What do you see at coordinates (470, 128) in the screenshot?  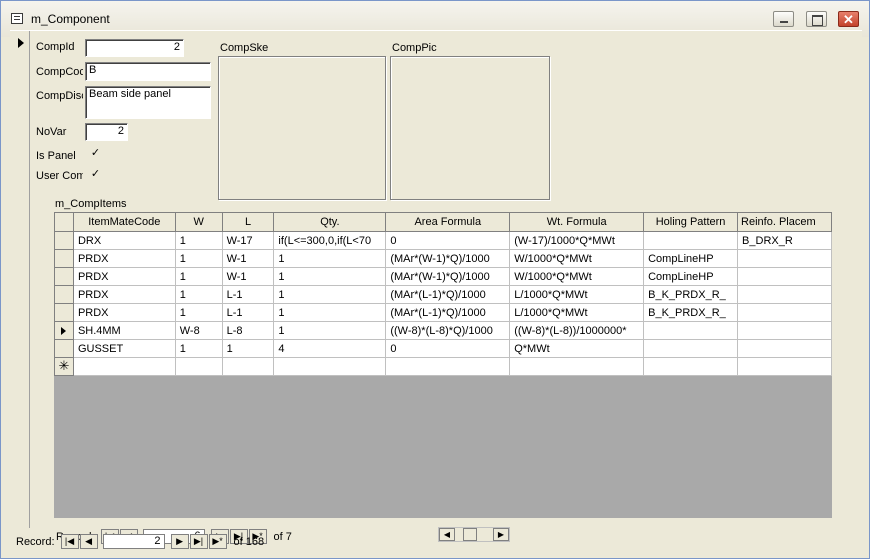 I see `comppic-image-frame` at bounding box center [470, 128].